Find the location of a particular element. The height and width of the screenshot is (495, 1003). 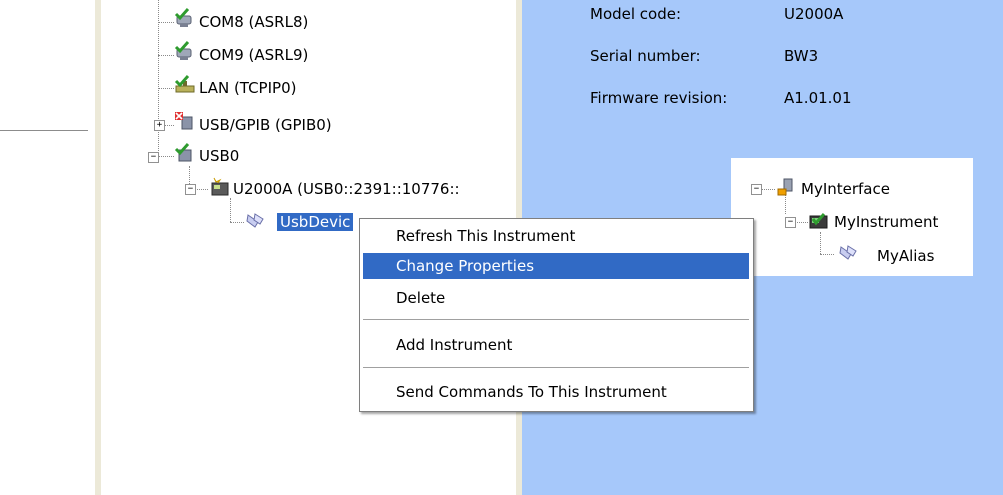

menu-item-send-commands: Send Commands To This Instrument is located at coordinates (556, 392).